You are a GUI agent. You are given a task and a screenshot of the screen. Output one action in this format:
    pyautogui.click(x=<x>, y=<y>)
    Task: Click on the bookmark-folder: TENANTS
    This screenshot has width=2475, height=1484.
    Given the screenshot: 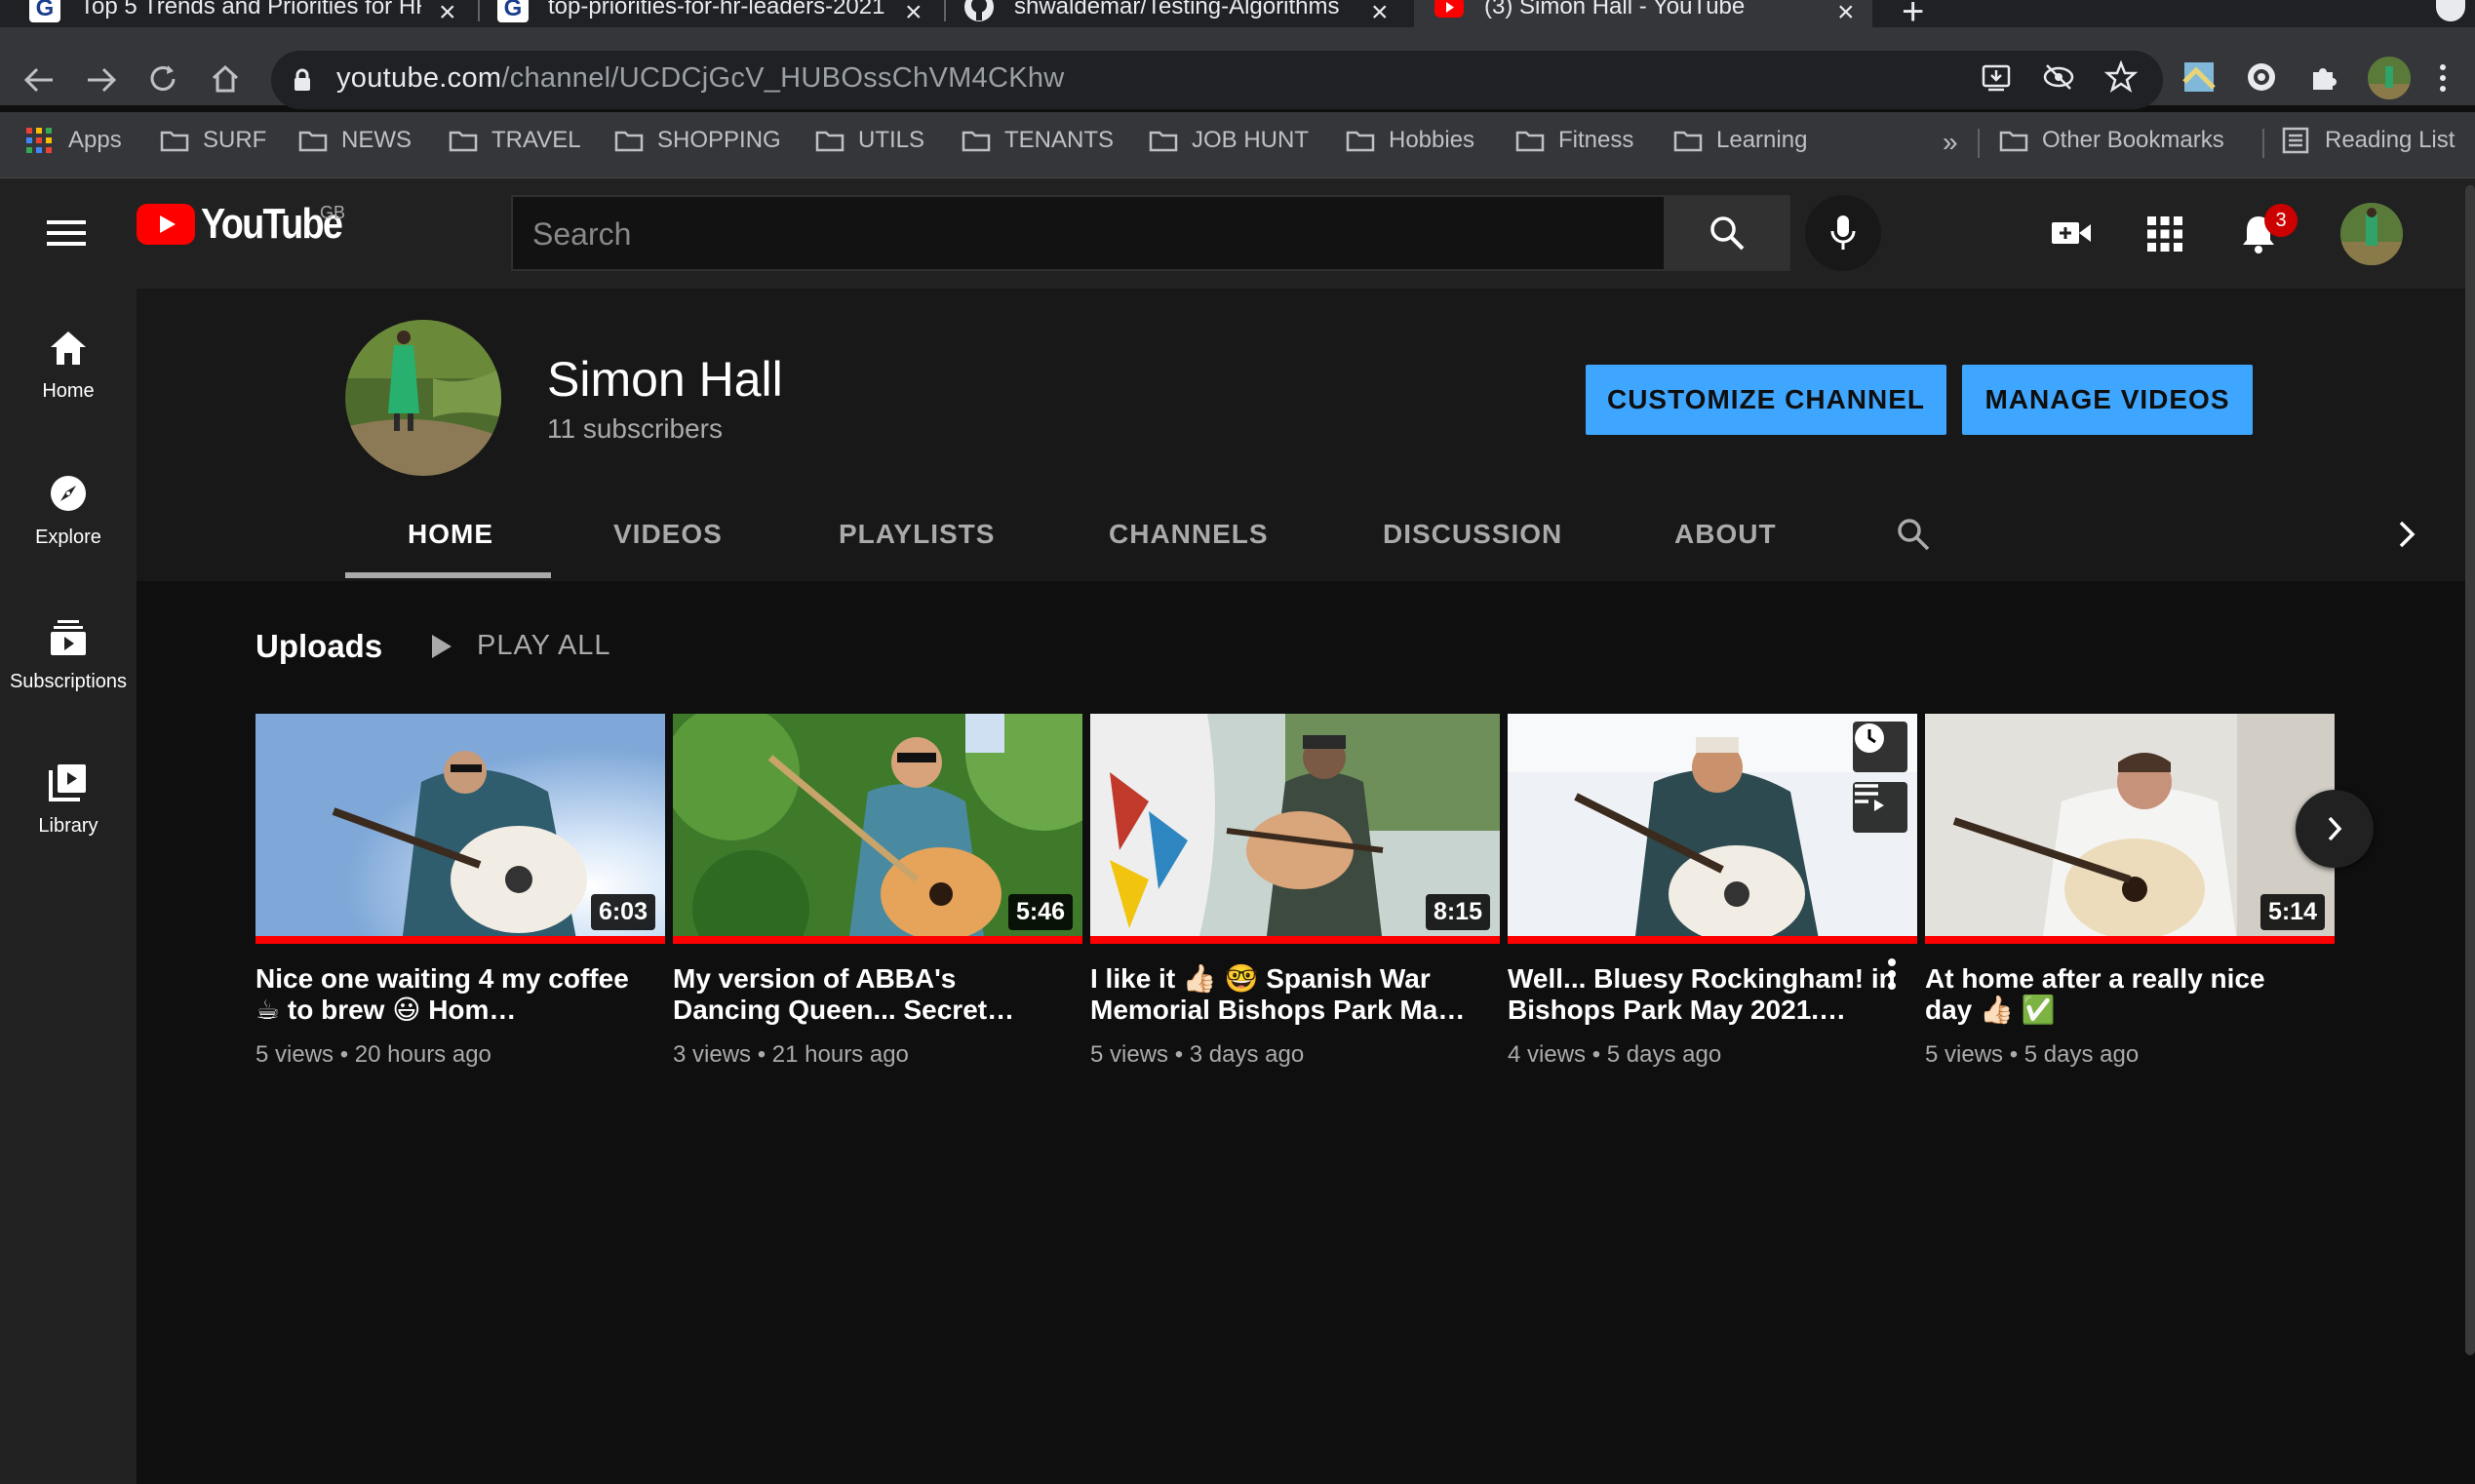 What is the action you would take?
    pyautogui.click(x=1038, y=140)
    